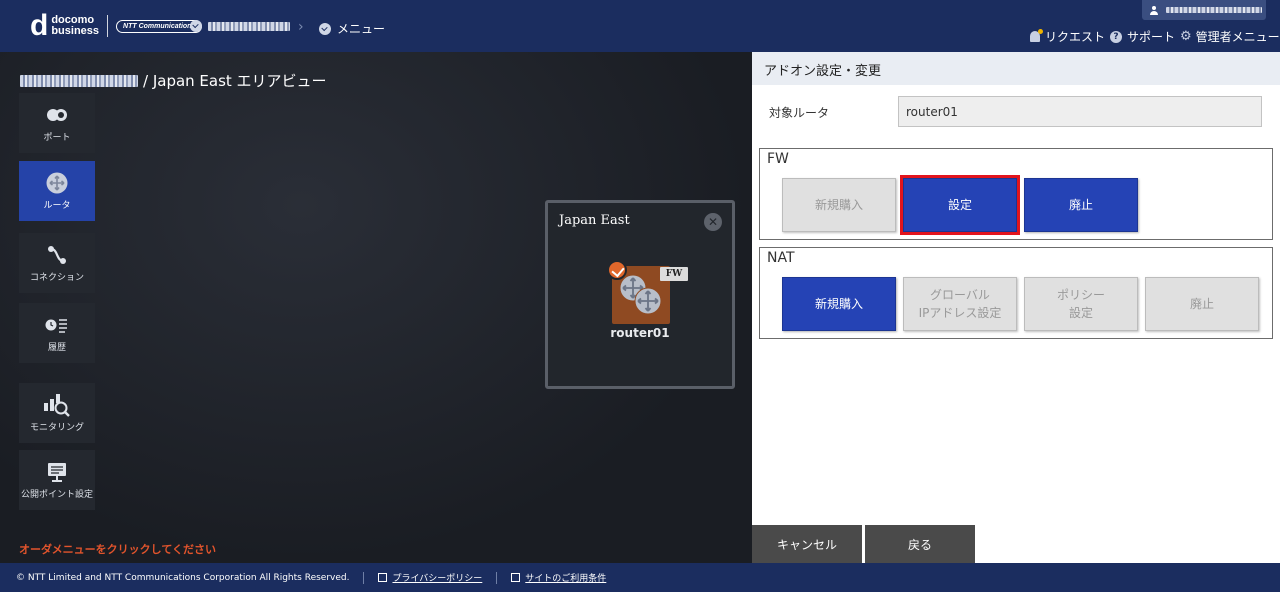  I want to click on fw-group: FW 新規購入 設定 廃止, so click(1016, 194).